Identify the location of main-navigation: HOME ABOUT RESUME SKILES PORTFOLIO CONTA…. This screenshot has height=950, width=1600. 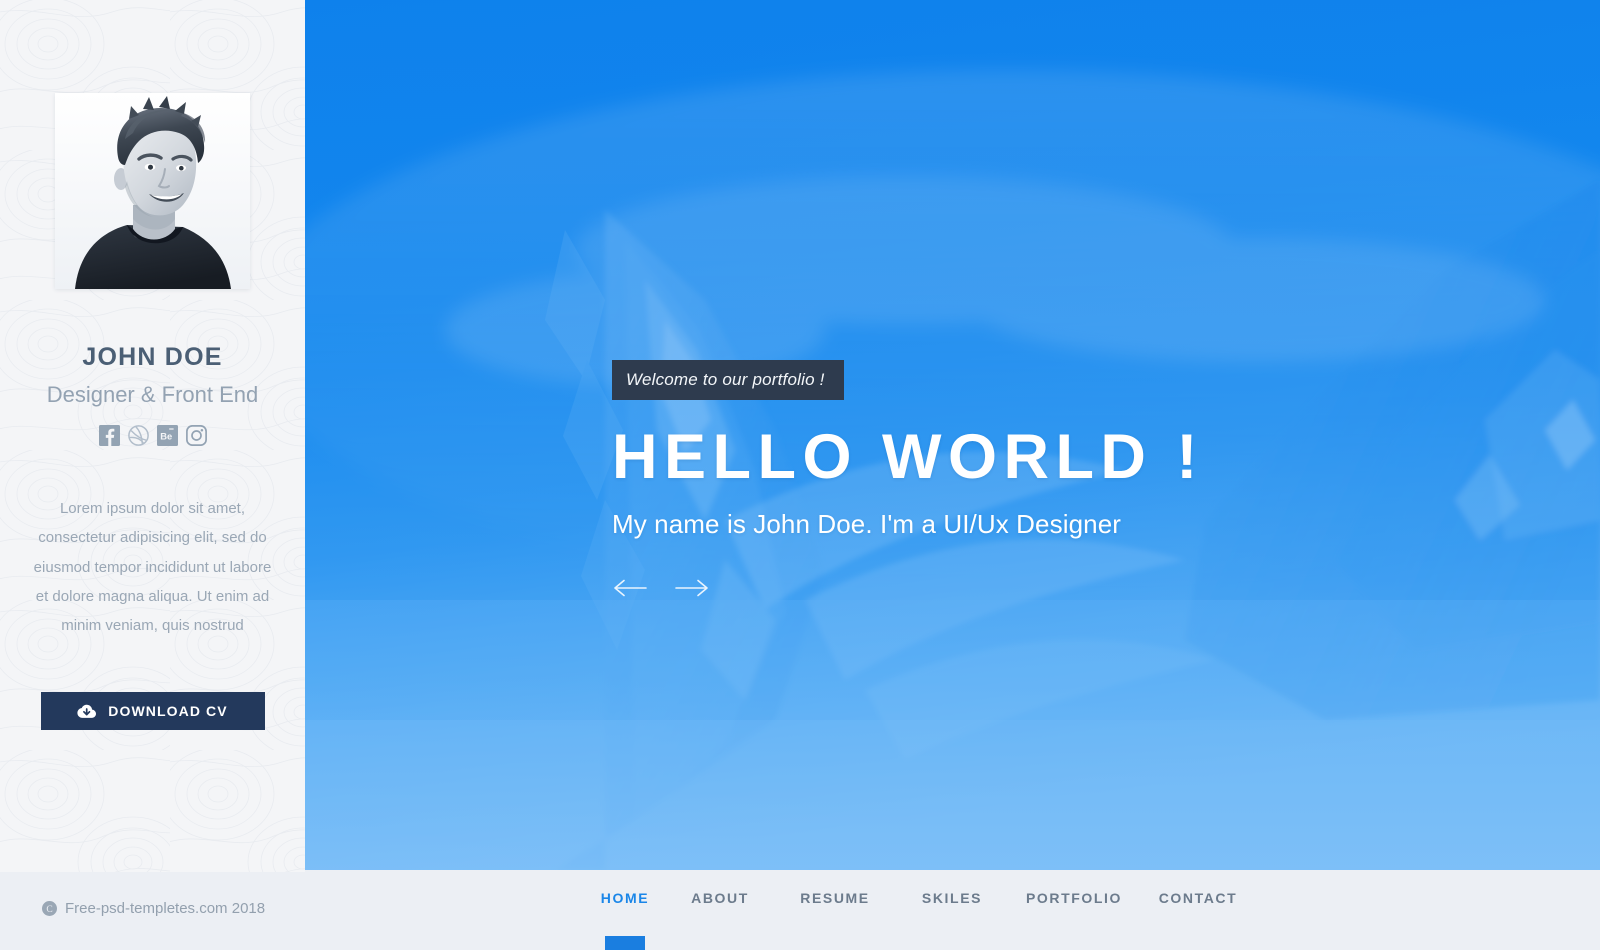
(922, 910).